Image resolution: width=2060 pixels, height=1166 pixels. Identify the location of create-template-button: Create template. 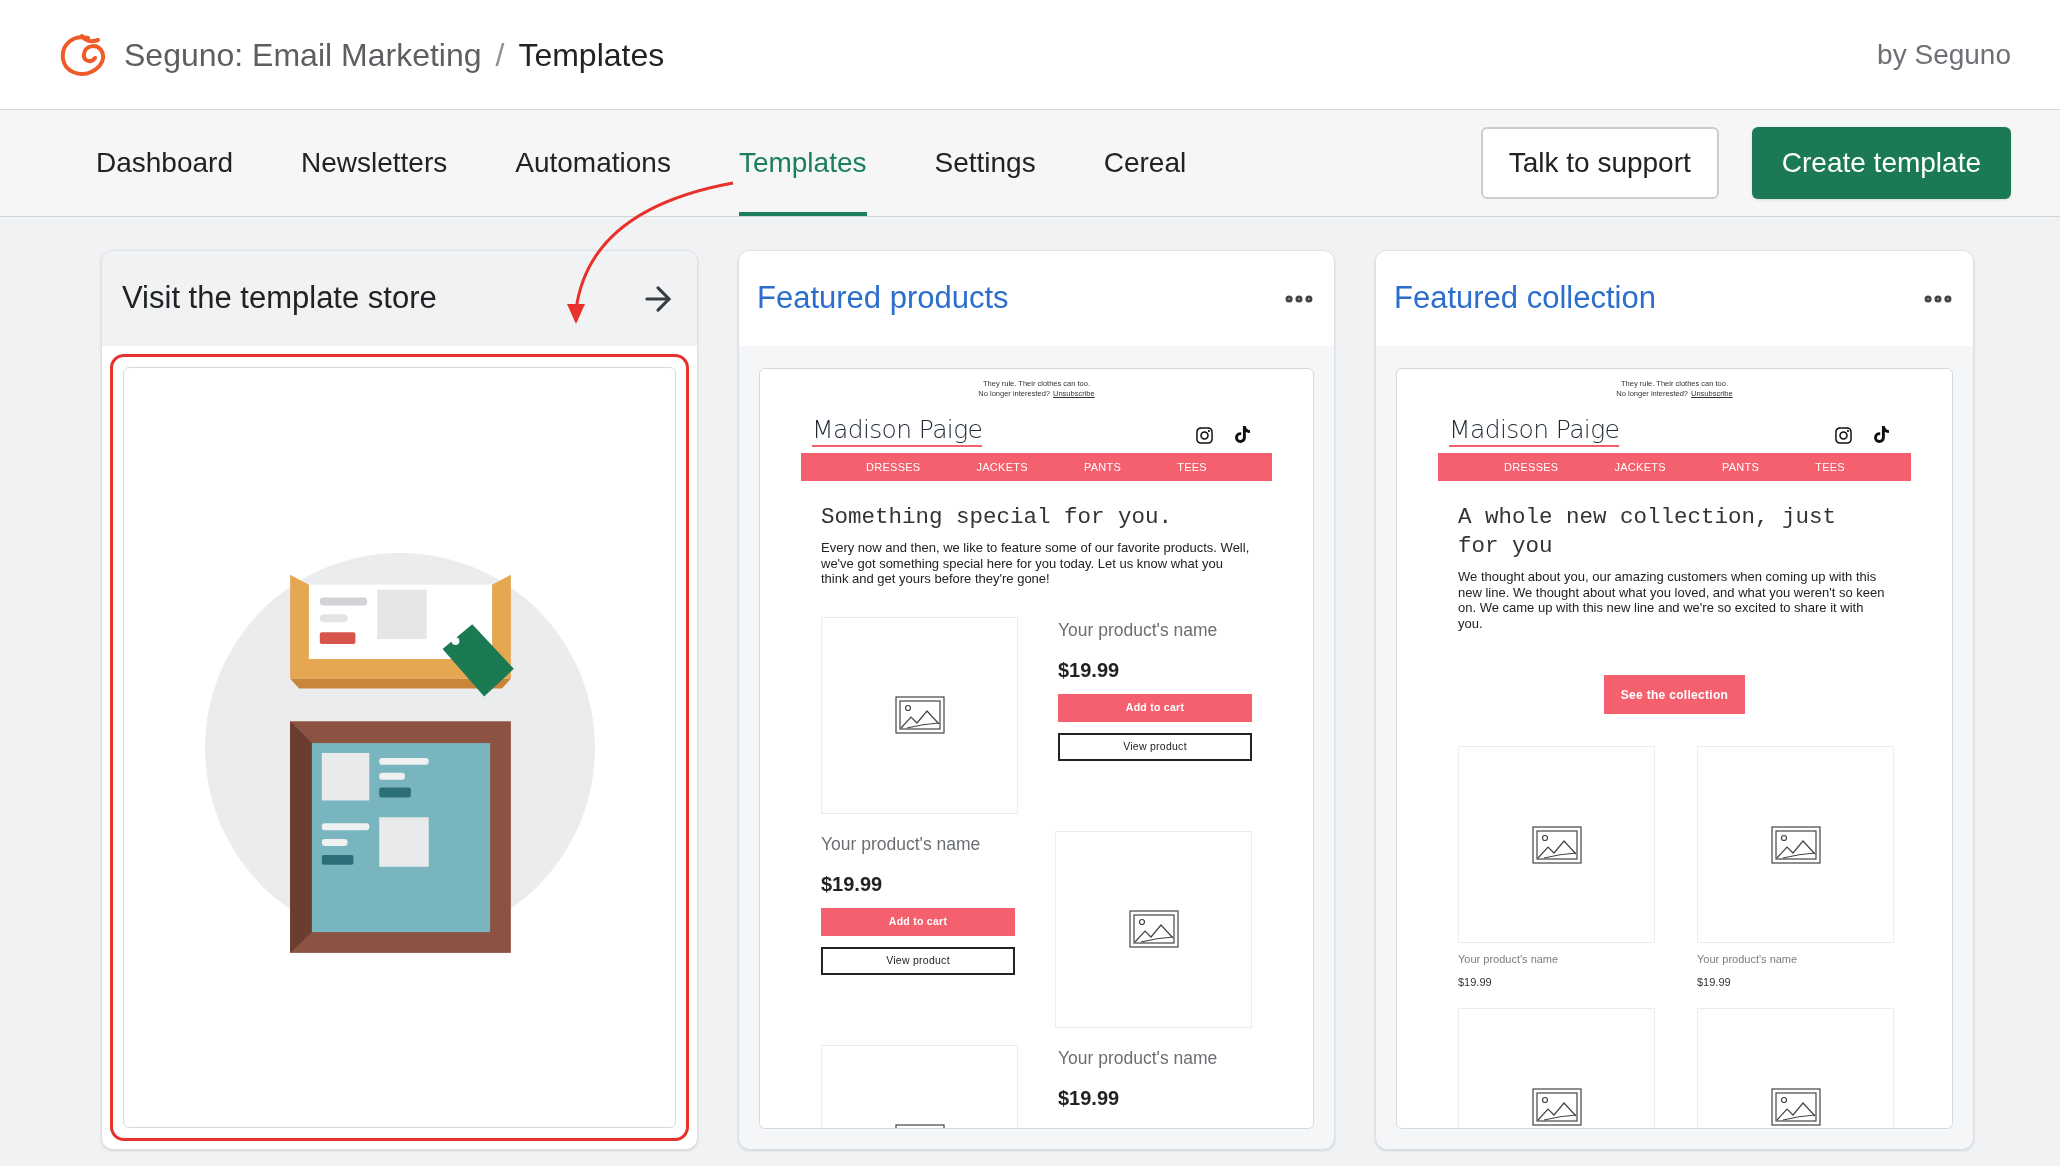
(1881, 163).